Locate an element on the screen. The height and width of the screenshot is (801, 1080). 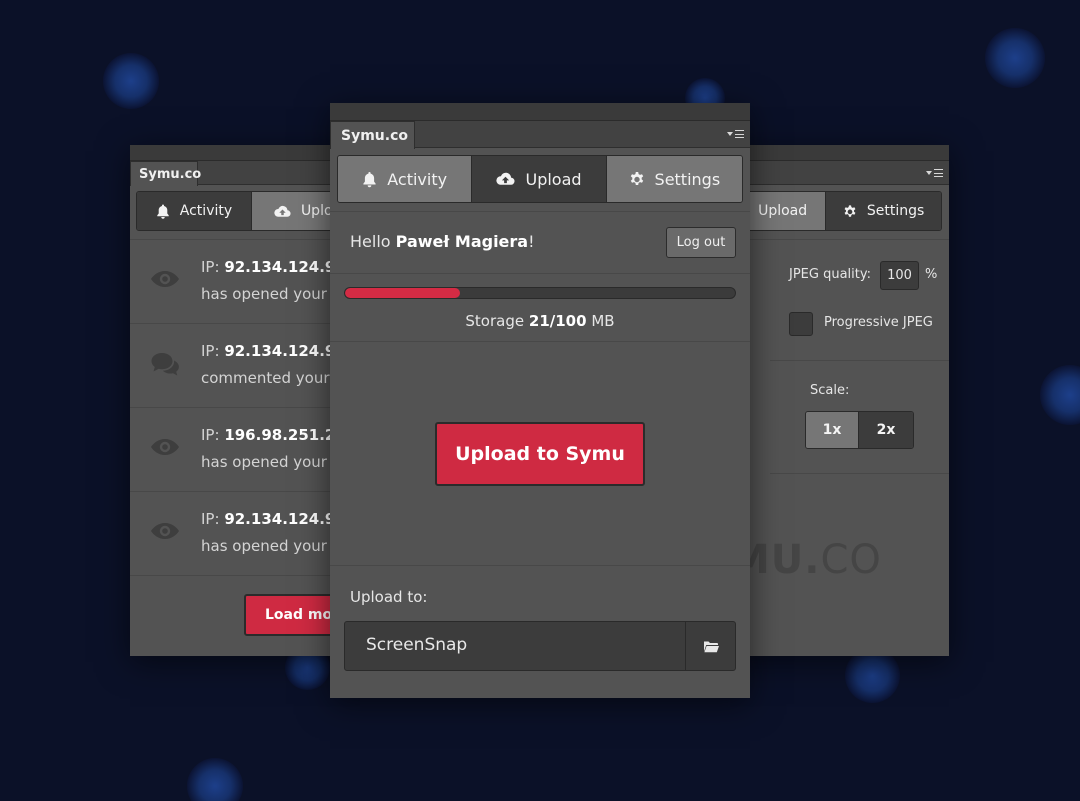
scale-option-label: 1x is located at coordinates (832, 430).